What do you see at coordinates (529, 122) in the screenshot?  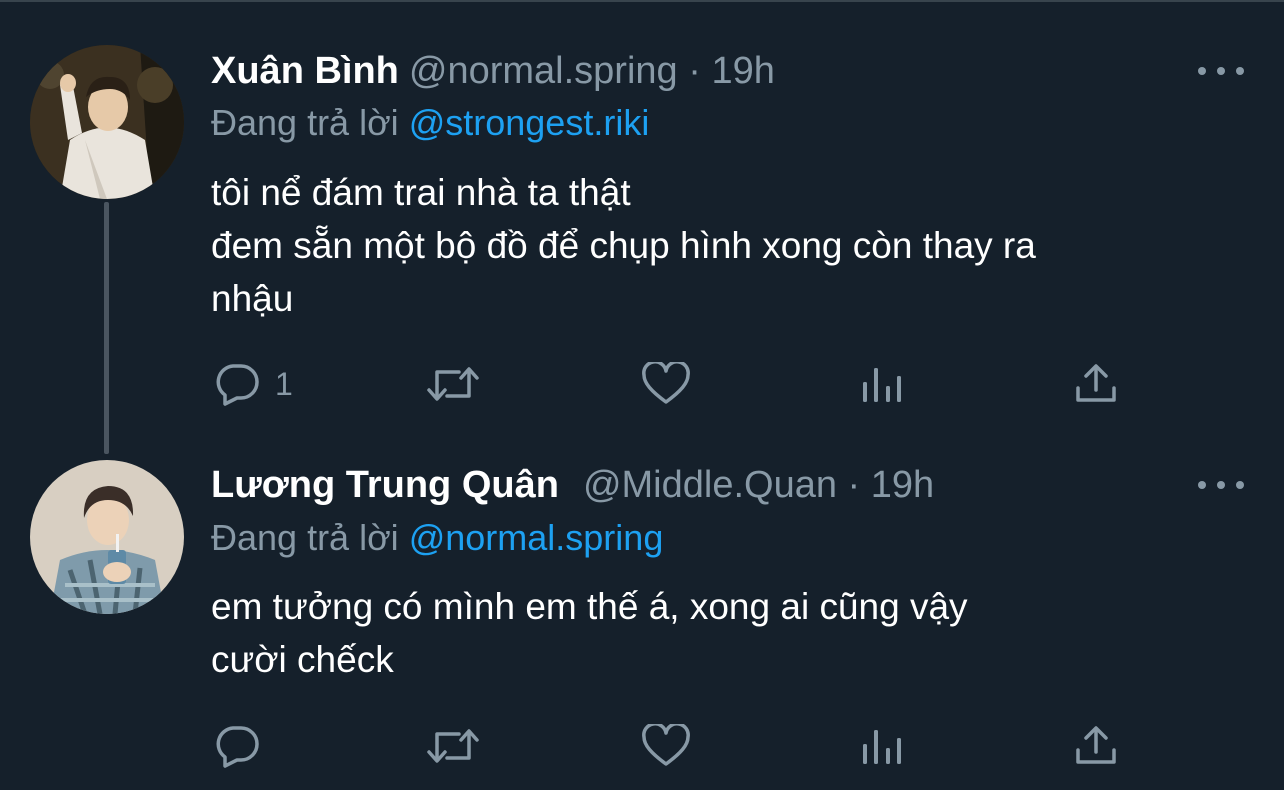 I see `mention-link: @strongest.riki` at bounding box center [529, 122].